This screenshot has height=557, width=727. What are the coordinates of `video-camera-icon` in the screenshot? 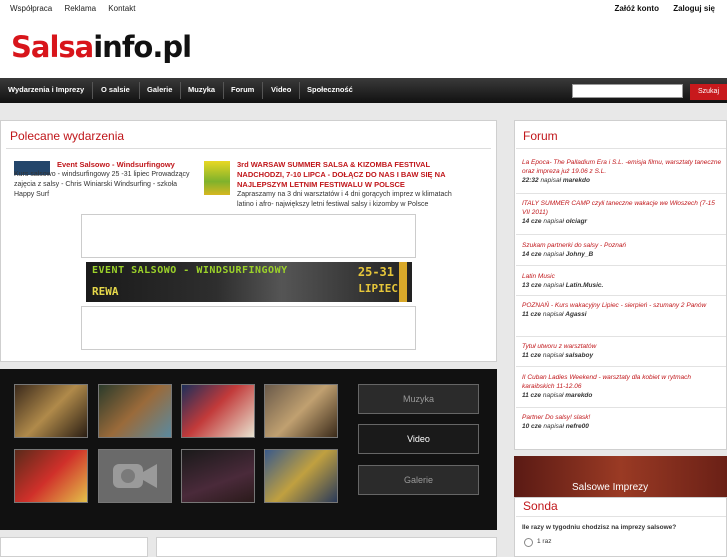 It's located at (135, 476).